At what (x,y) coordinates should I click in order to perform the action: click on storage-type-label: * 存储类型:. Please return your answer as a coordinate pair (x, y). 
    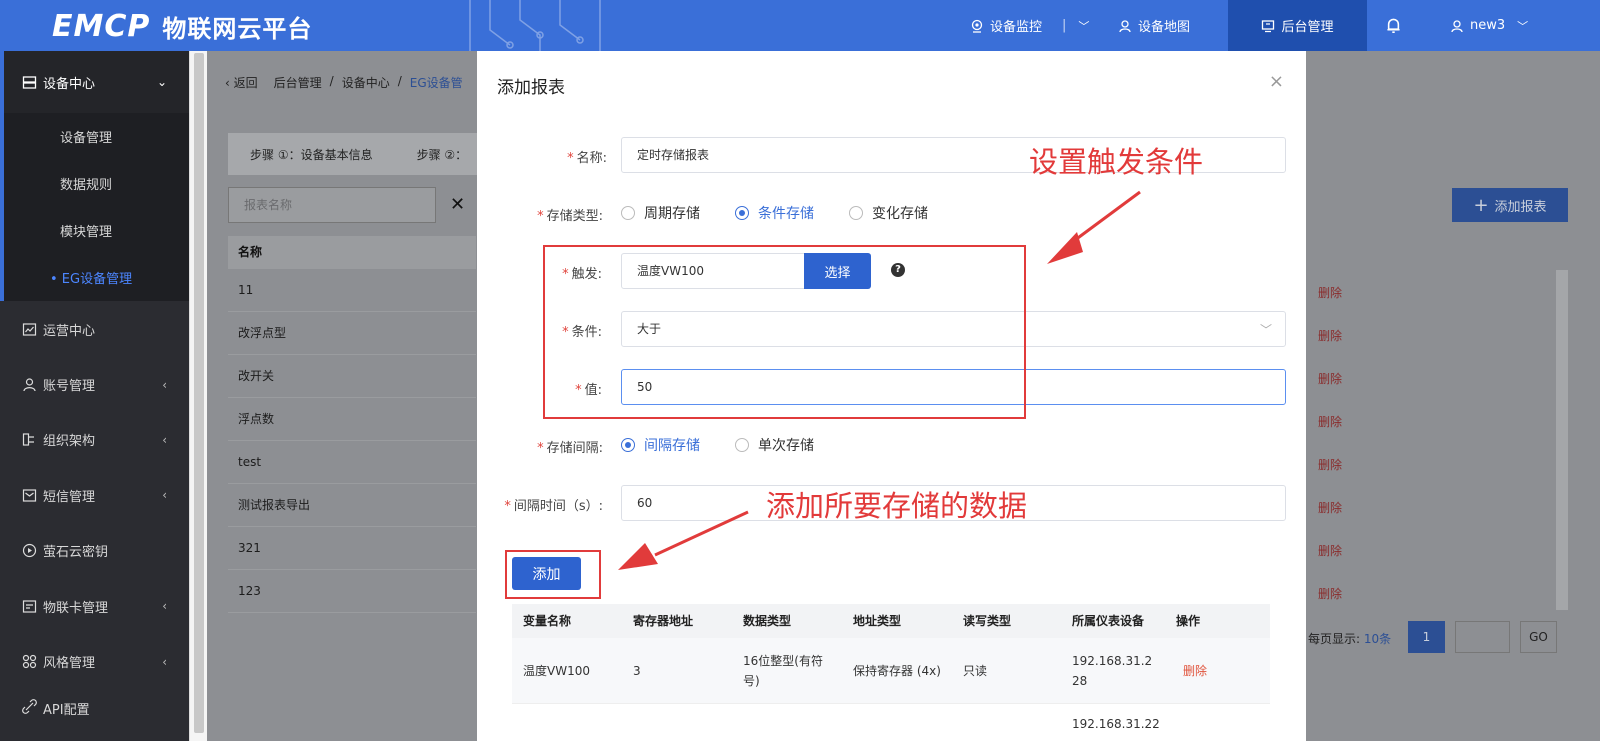
    Looking at the image, I should click on (570, 216).